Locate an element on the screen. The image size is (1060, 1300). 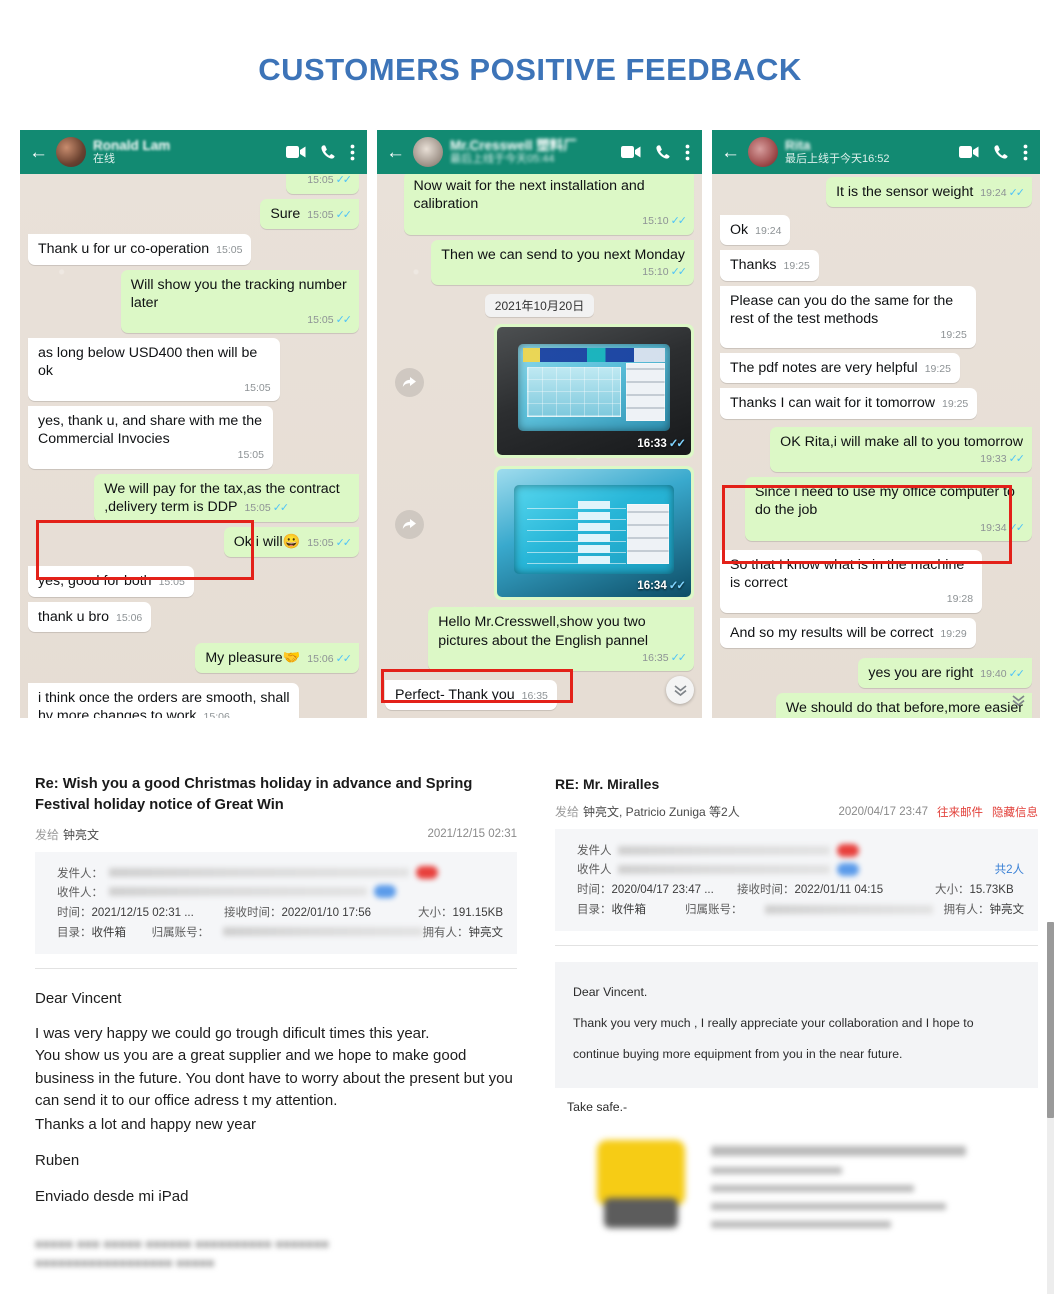
hmi-panel-photo: 16:33 ✓✓ is located at coordinates (594, 391).